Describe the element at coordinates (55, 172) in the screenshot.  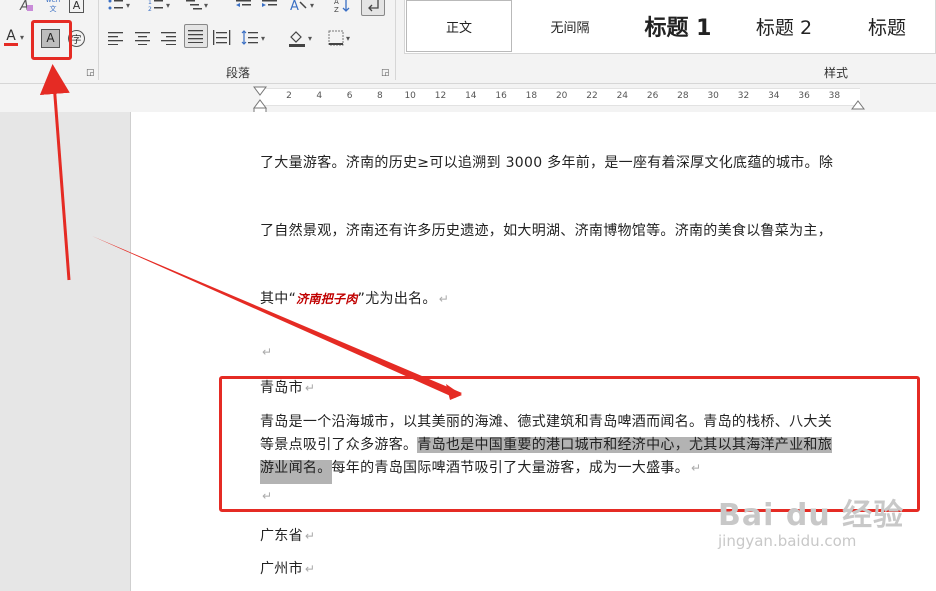
I see `arrow-up` at that location.